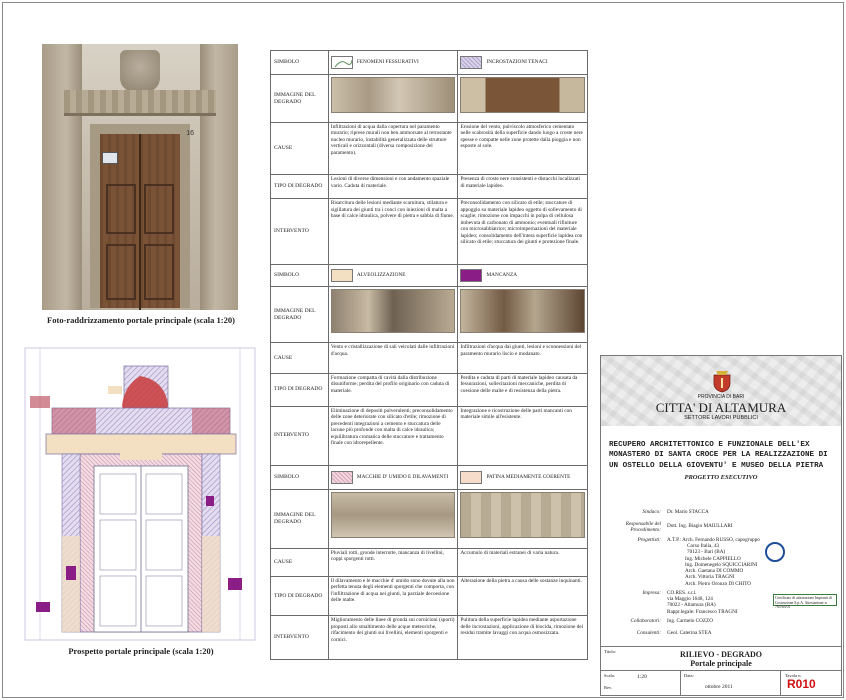 The width and height of the screenshot is (846, 700). Describe the element at coordinates (140, 222) in the screenshot. I see `photo-door-split` at that location.